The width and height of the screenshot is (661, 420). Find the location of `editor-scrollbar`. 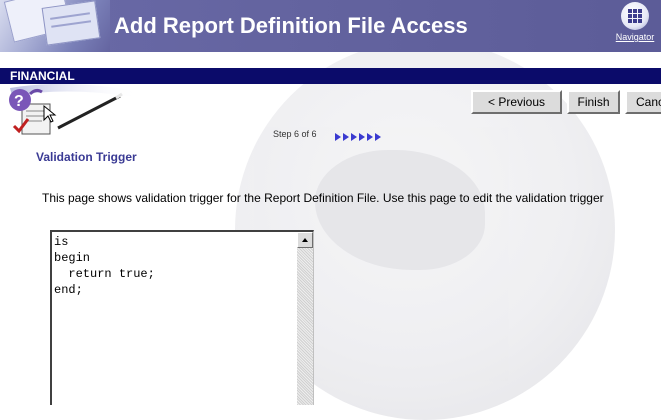

editor-scrollbar is located at coordinates (305, 318).